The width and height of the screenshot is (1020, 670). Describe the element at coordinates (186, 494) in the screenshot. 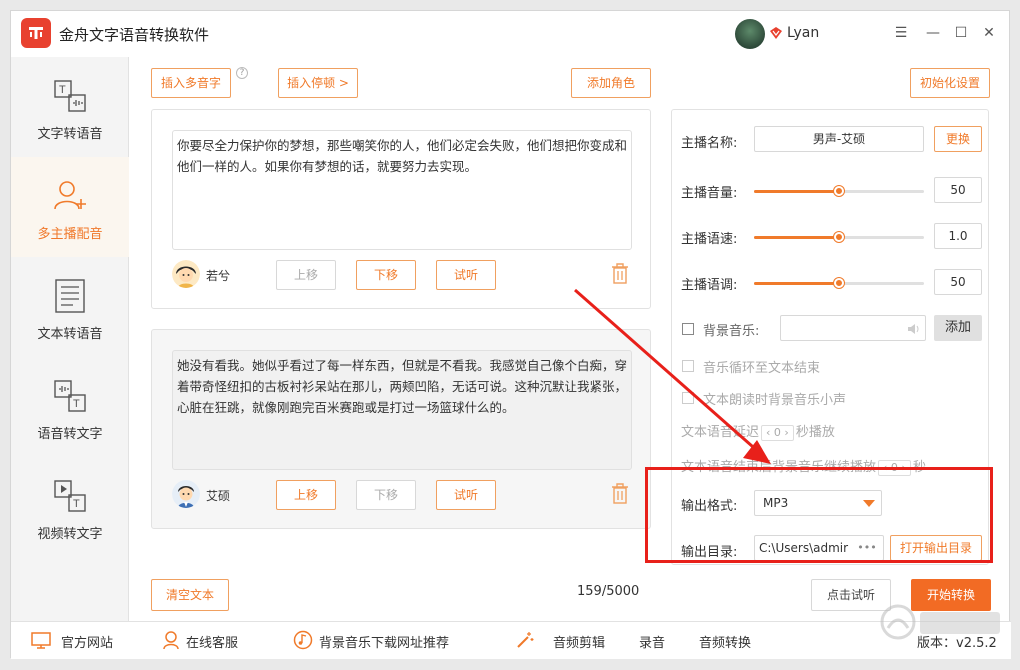

I see `speaker-avatar-male` at that location.